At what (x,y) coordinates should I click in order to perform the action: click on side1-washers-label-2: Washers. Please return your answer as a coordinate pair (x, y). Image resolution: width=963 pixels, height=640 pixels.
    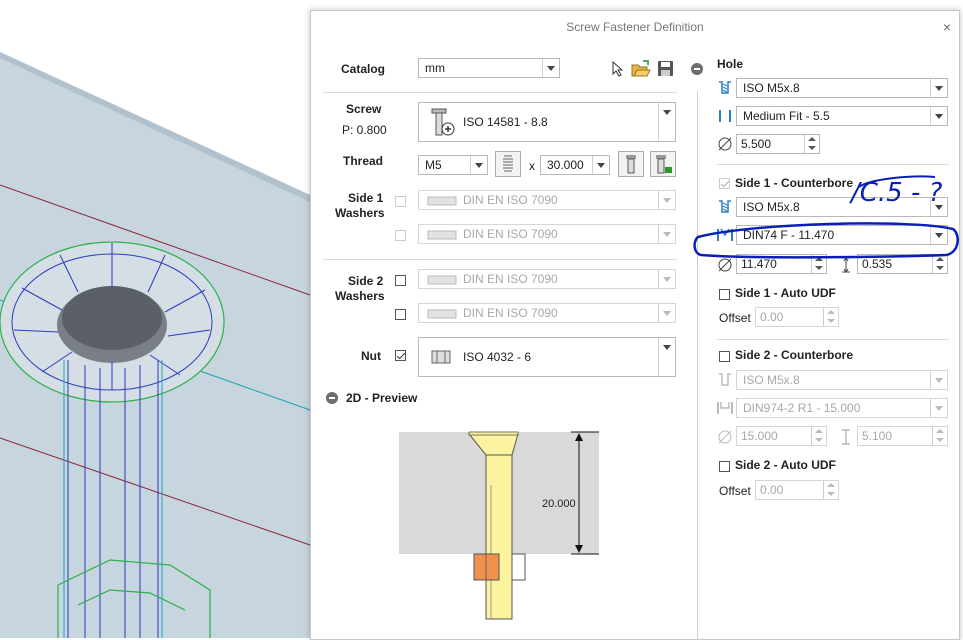
    Looking at the image, I should click on (360, 213).